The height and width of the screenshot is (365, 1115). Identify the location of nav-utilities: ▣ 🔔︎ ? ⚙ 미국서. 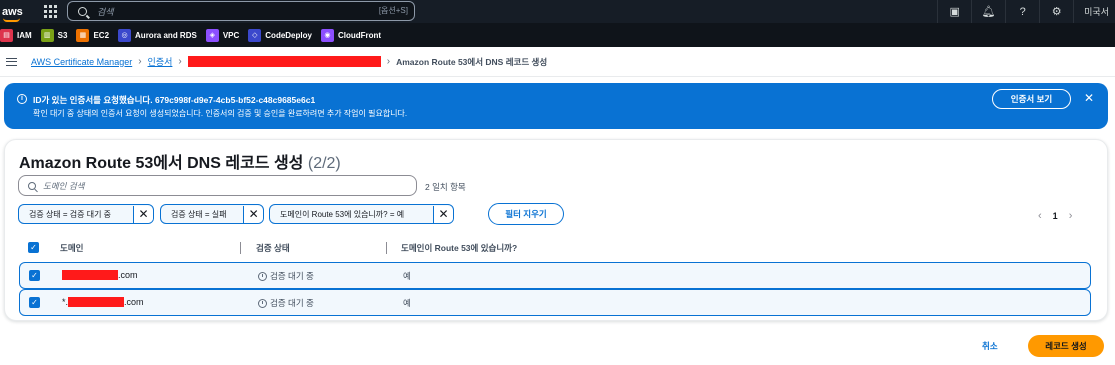
(1026, 11).